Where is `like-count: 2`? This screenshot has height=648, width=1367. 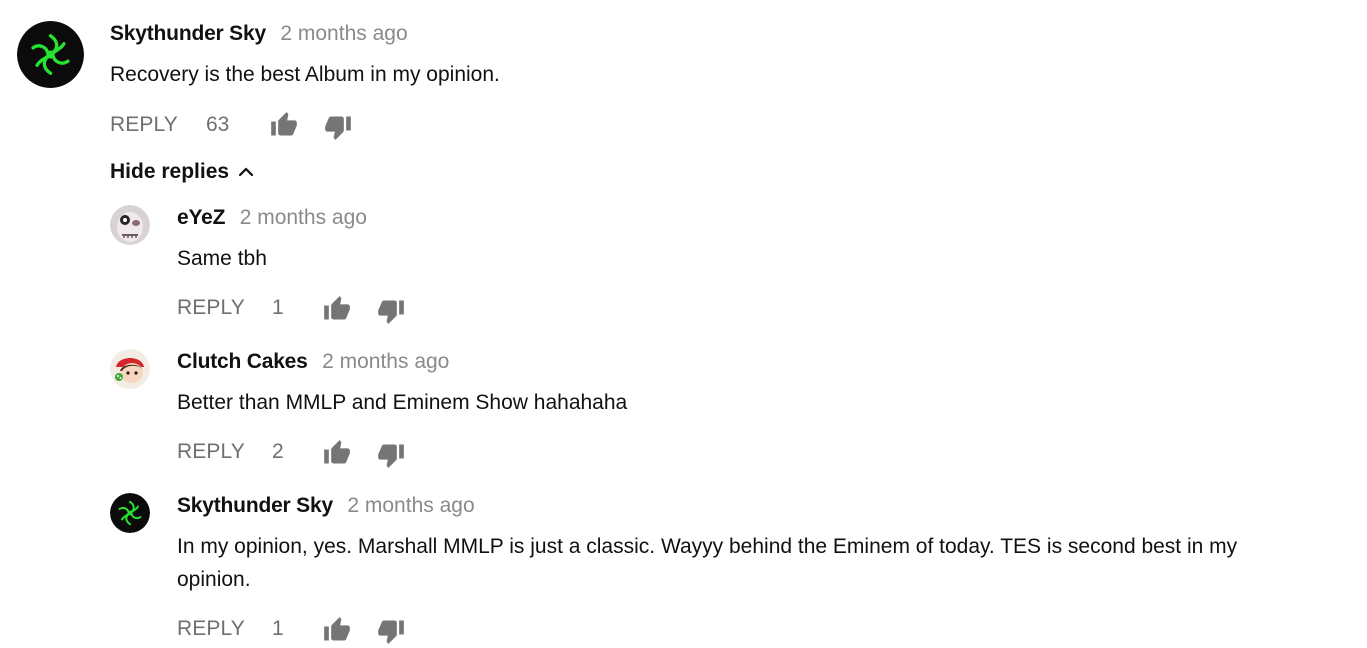
like-count: 2 is located at coordinates (278, 451).